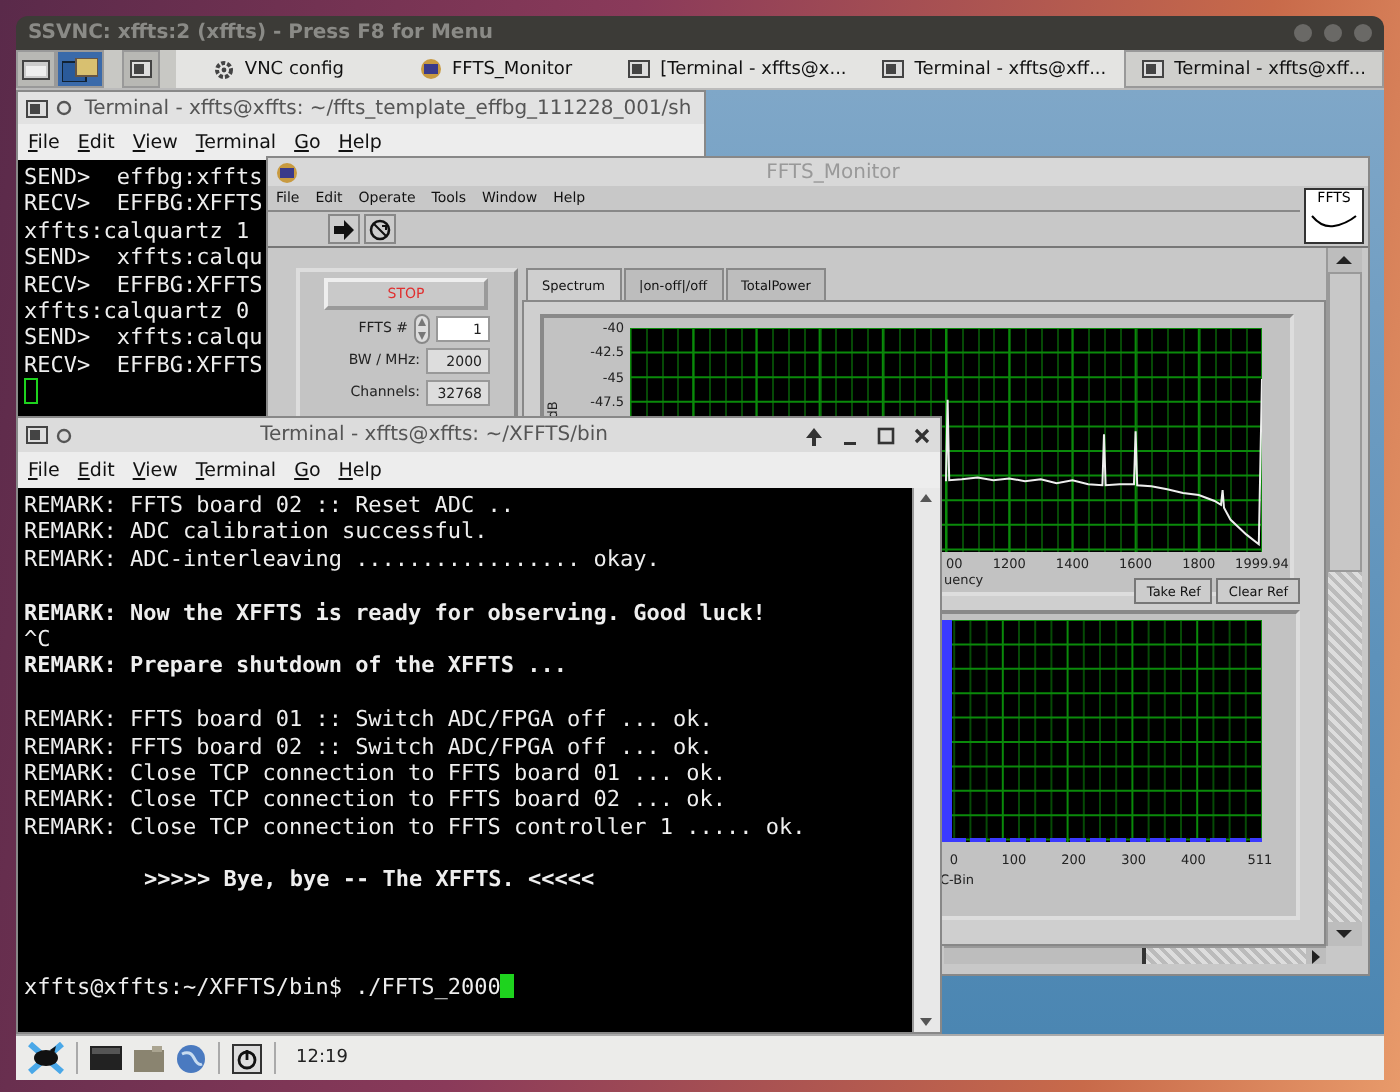  What do you see at coordinates (368, 746) in the screenshot?
I see `terminal-line: REMARK: FFTS board 02 :: Switch ADC/FPGA off ... ok.` at bounding box center [368, 746].